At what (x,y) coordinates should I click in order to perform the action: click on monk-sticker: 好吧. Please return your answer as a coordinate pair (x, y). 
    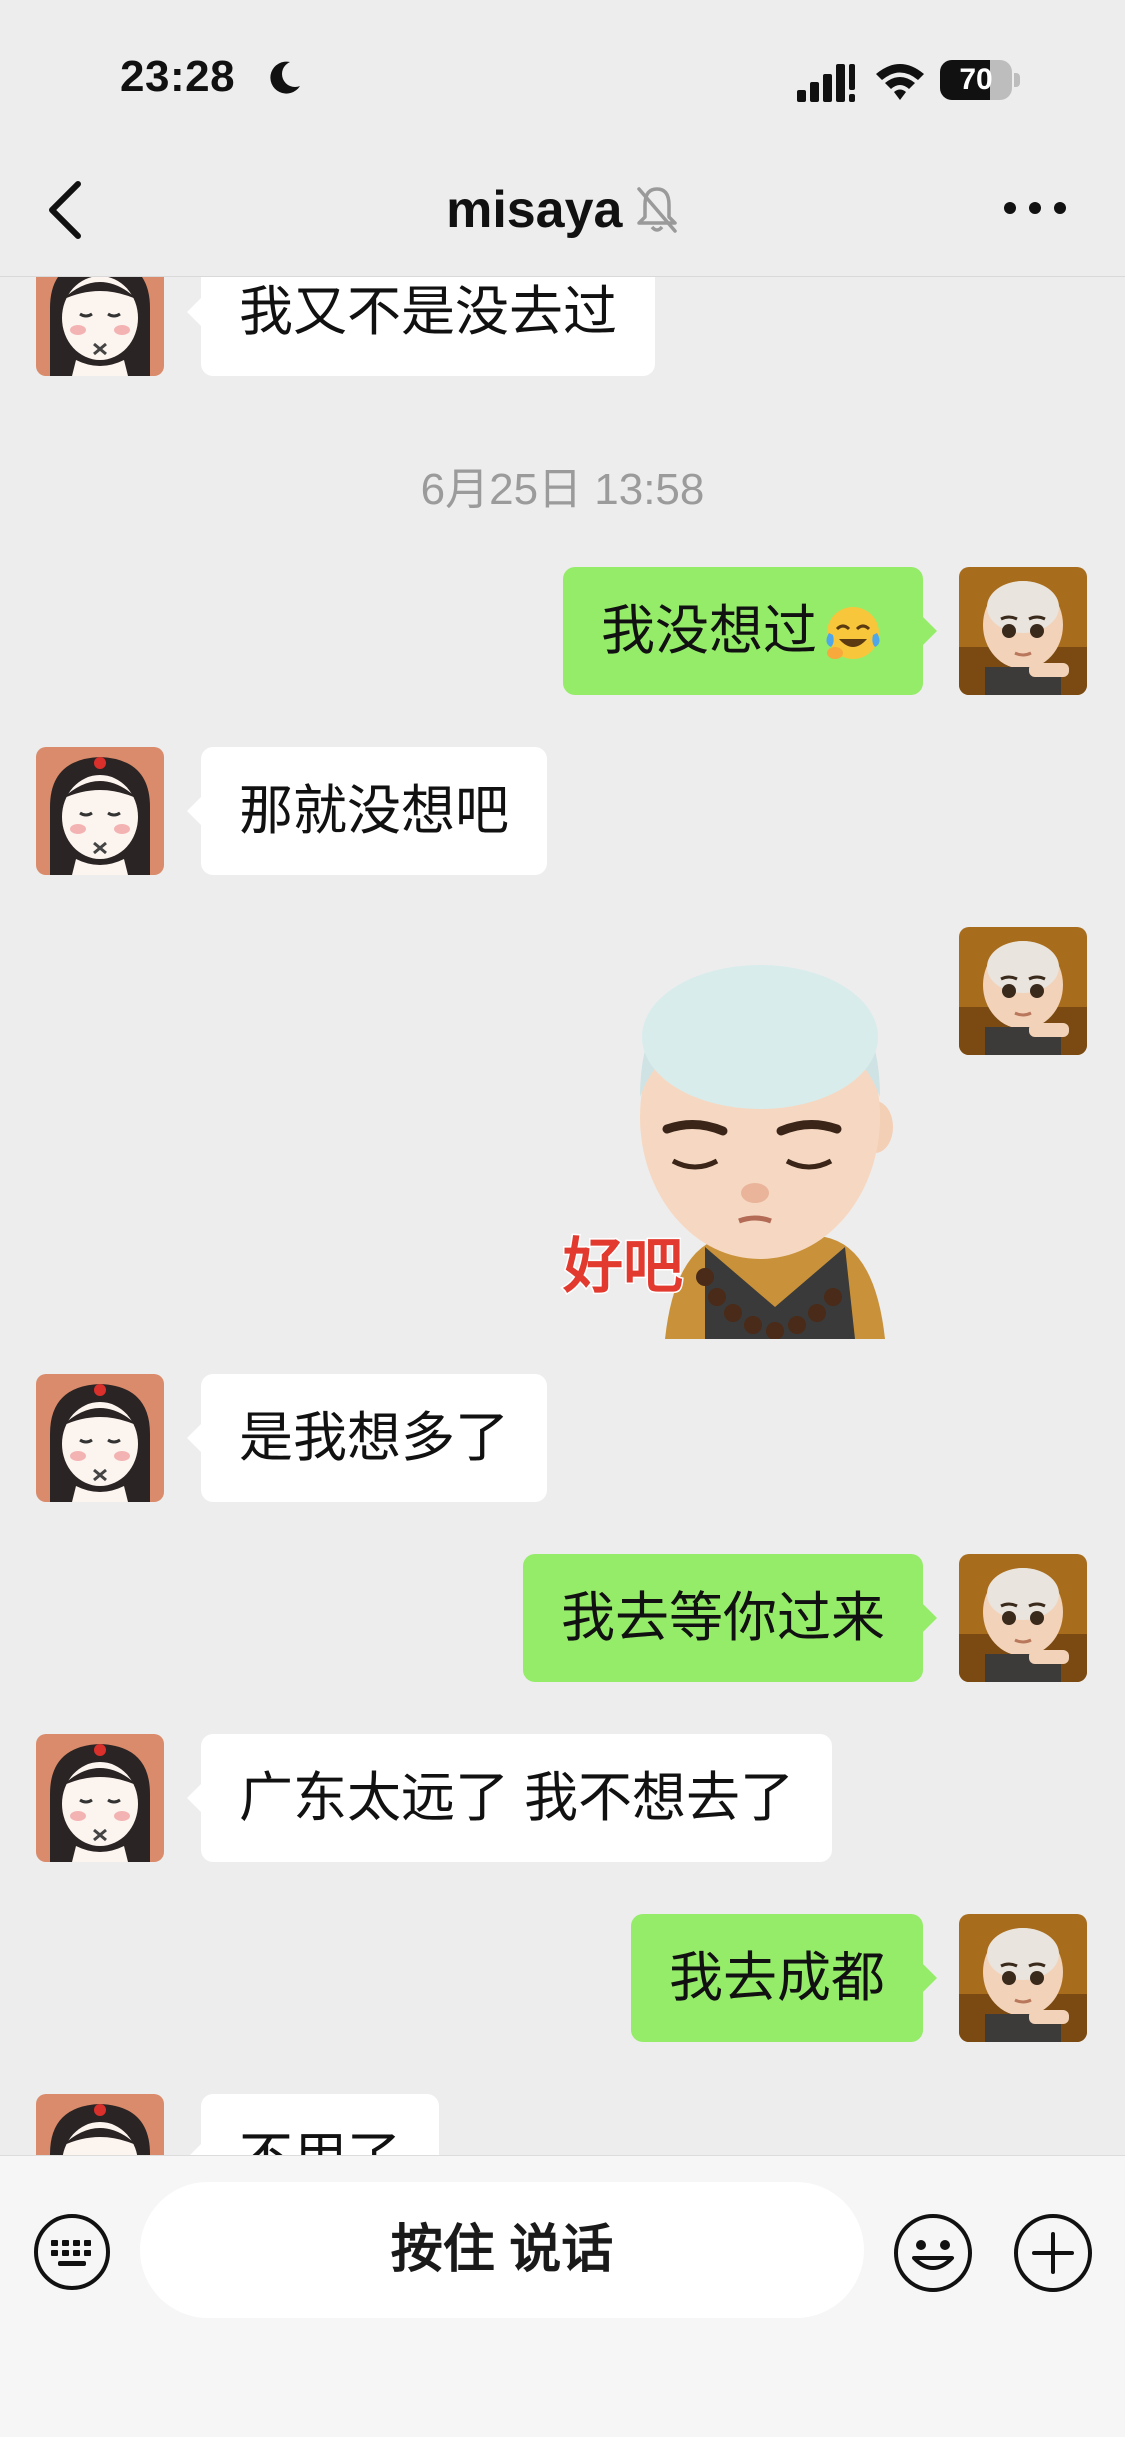
    Looking at the image, I should click on (735, 1143).